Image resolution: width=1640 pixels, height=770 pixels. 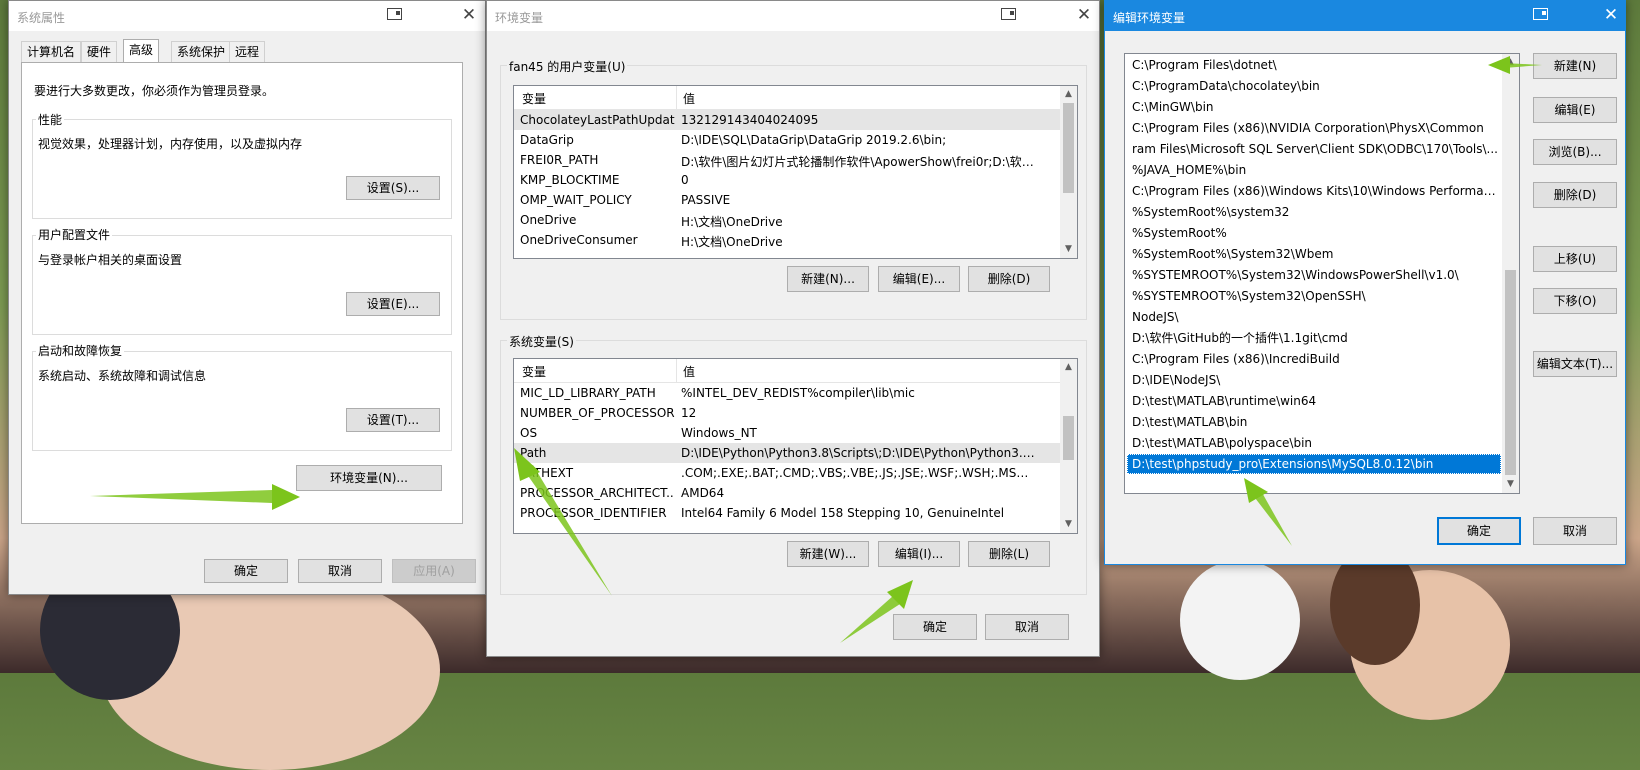 What do you see at coordinates (434, 571) in the screenshot?
I see `sysprops-apply-button: 应用(A)` at bounding box center [434, 571].